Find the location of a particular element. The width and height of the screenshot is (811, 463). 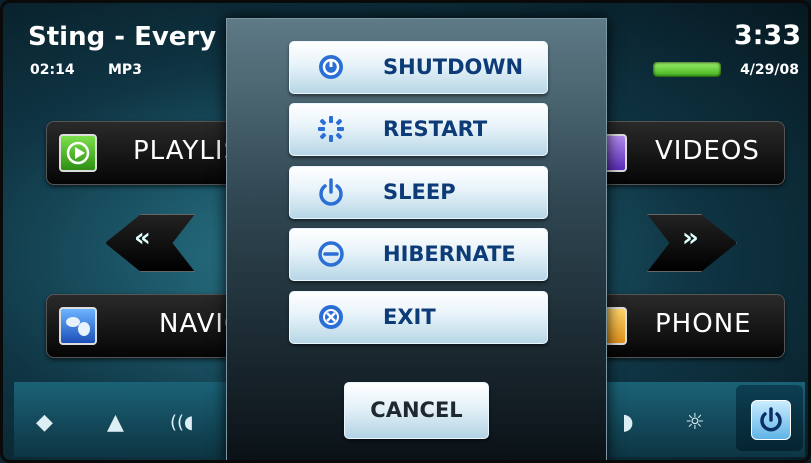

hibernate-label: HIBERNATE is located at coordinates (449, 254).